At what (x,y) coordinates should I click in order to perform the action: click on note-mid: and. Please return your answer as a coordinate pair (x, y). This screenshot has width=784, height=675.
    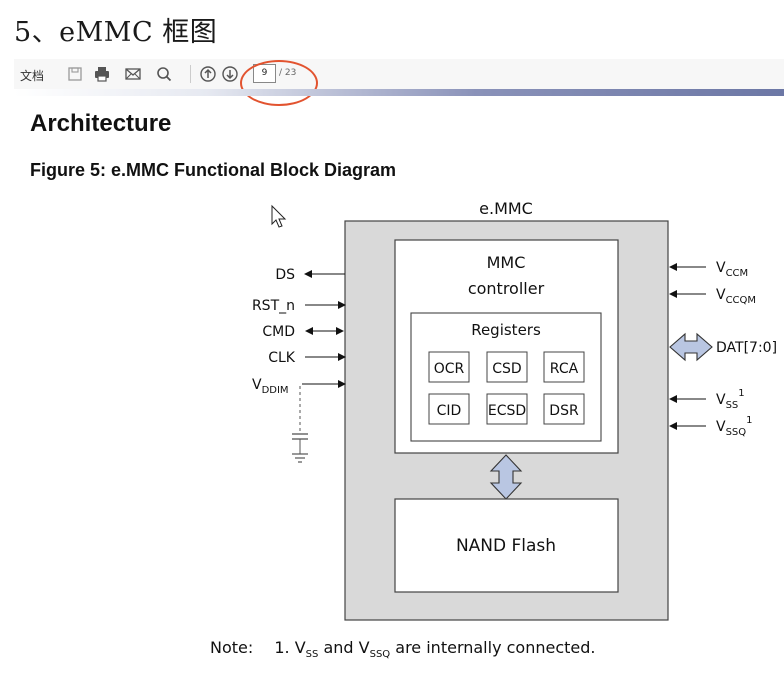
    Looking at the image, I should click on (338, 647).